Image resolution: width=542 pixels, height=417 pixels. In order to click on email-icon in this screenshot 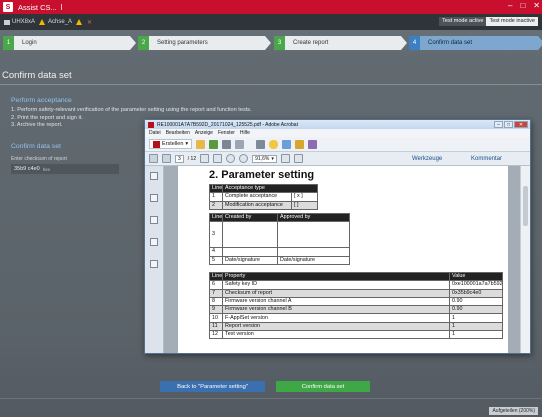, I will do `click(240, 144)`.